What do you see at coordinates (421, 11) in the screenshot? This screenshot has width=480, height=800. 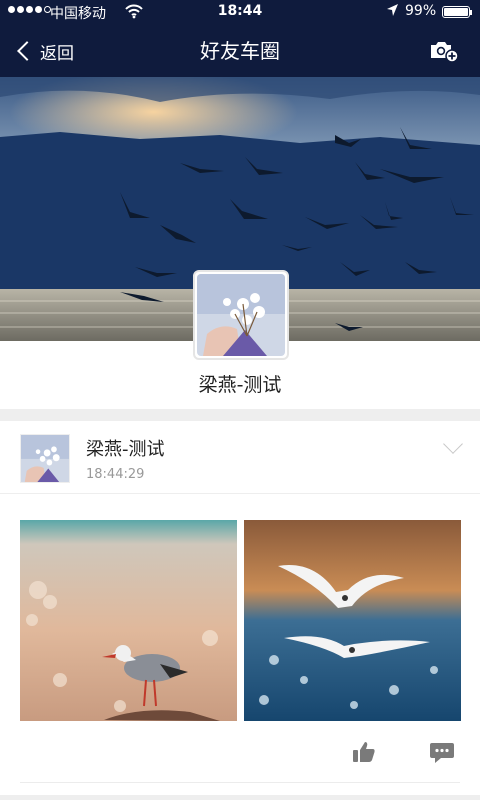 I see `battery-percent: 99%` at bounding box center [421, 11].